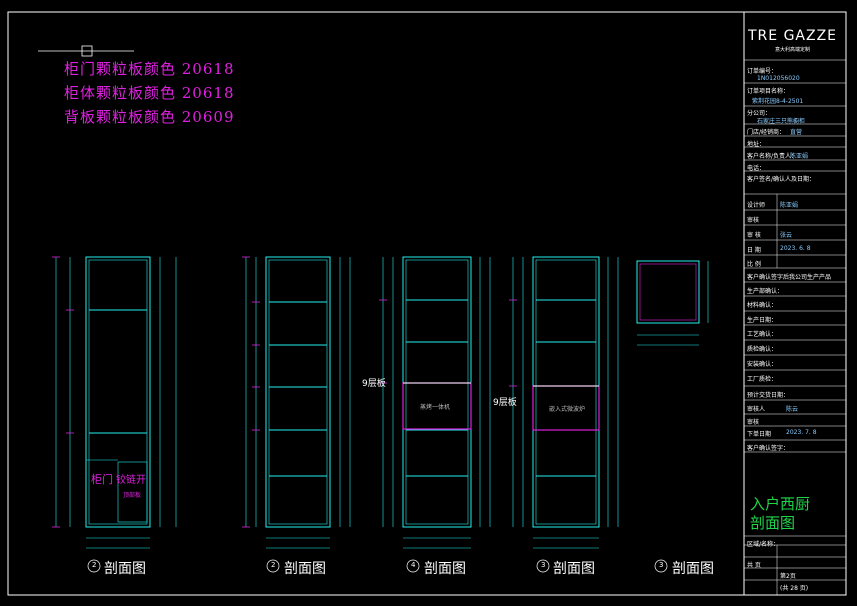 Image resolution: width=857 pixels, height=606 pixels. What do you see at coordinates (149, 69) in the screenshot?
I see `note-door-color: 柜门颗粒板颜色 20618` at bounding box center [149, 69].